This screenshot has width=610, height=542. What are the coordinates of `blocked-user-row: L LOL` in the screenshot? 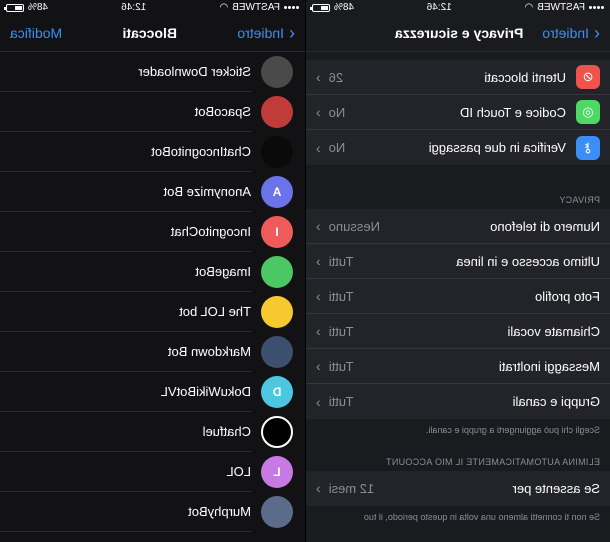 It's located at (152, 472).